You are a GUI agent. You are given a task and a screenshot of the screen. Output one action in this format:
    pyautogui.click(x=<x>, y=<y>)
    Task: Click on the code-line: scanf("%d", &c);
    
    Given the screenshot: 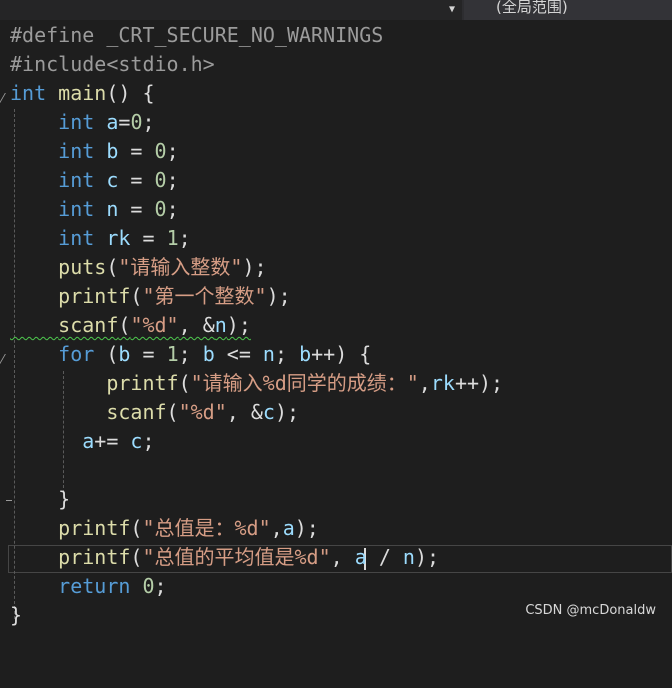 What is the action you would take?
    pyautogui.click(x=336, y=412)
    